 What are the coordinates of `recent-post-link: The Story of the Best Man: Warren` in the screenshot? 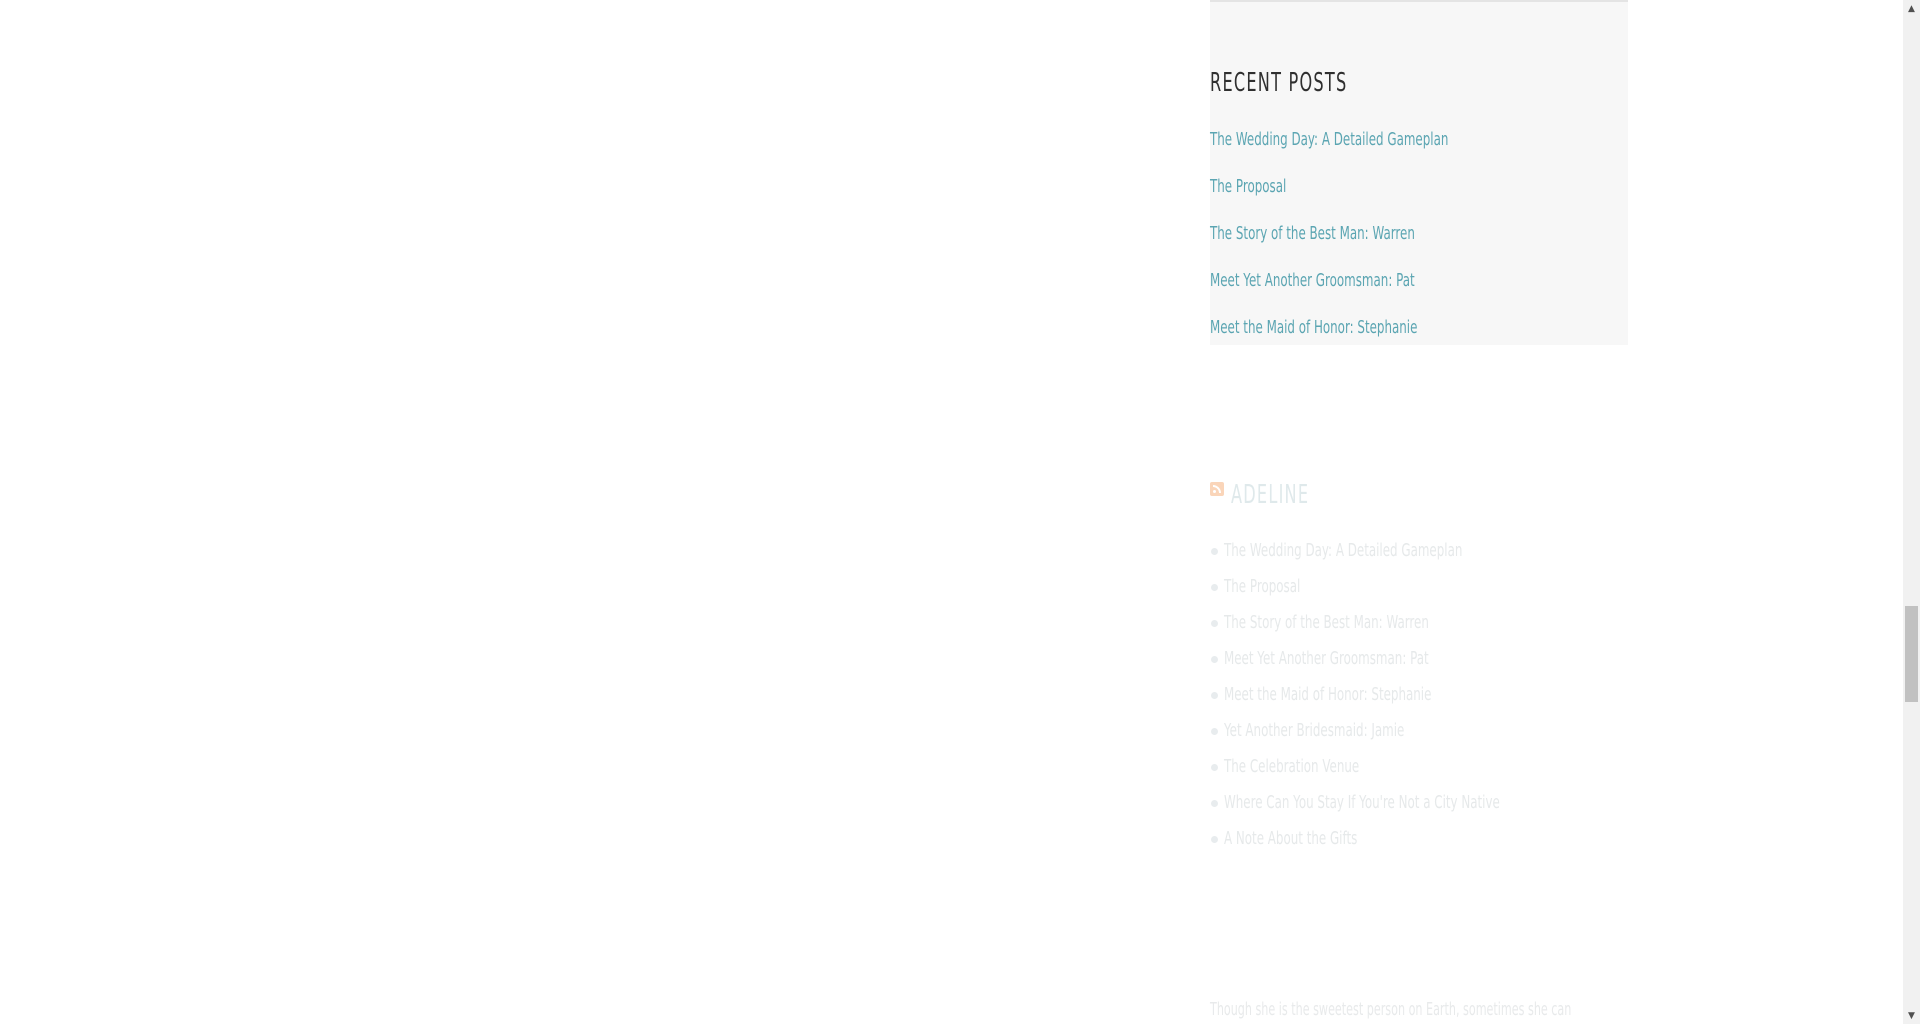 It's located at (1312, 234).